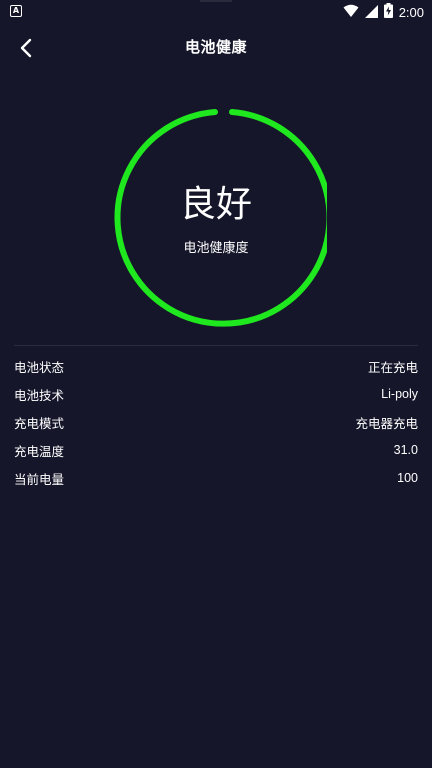 Image resolution: width=432 pixels, height=768 pixels. What do you see at coordinates (16, 11) in the screenshot?
I see `notification-a-icon: A` at bounding box center [16, 11].